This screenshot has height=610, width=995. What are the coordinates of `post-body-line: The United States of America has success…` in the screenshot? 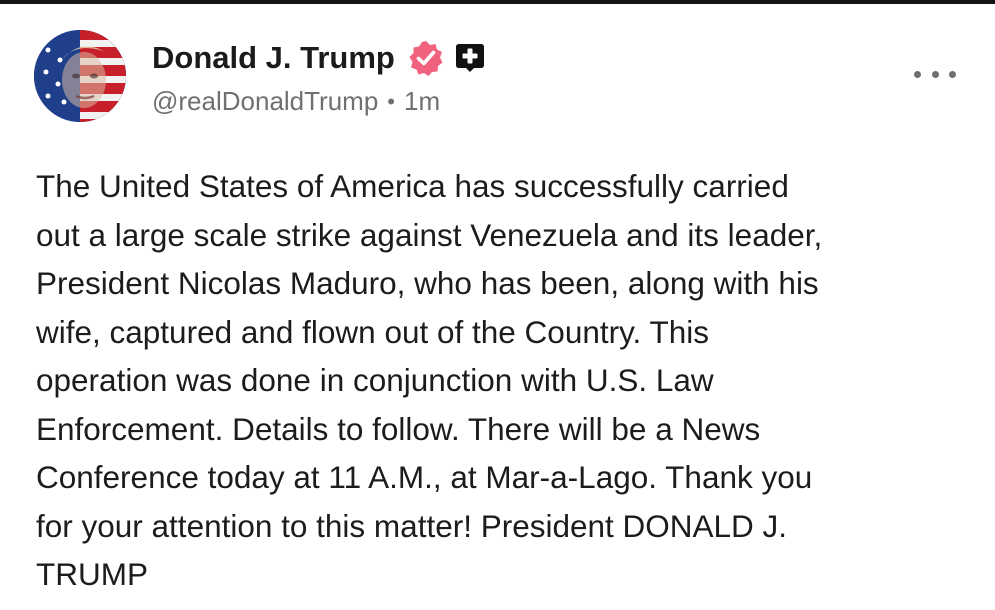 It's located at (412, 186).